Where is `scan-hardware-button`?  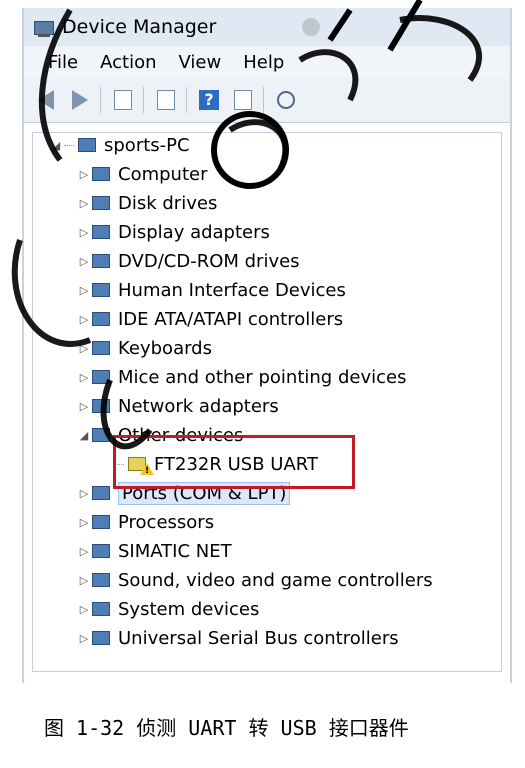
scan-hardware-button is located at coordinates (286, 100).